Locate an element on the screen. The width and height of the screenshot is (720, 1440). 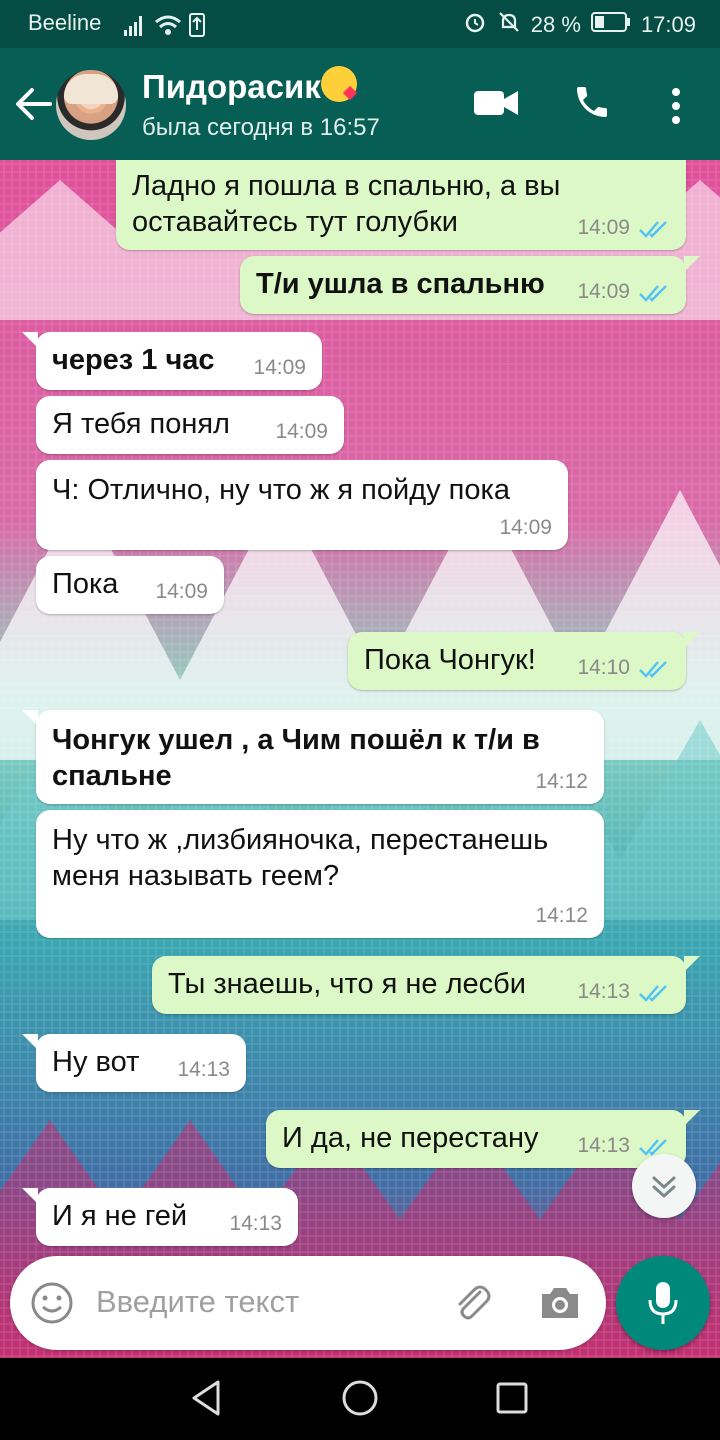
signal-wifi-icon is located at coordinates (166, 27).